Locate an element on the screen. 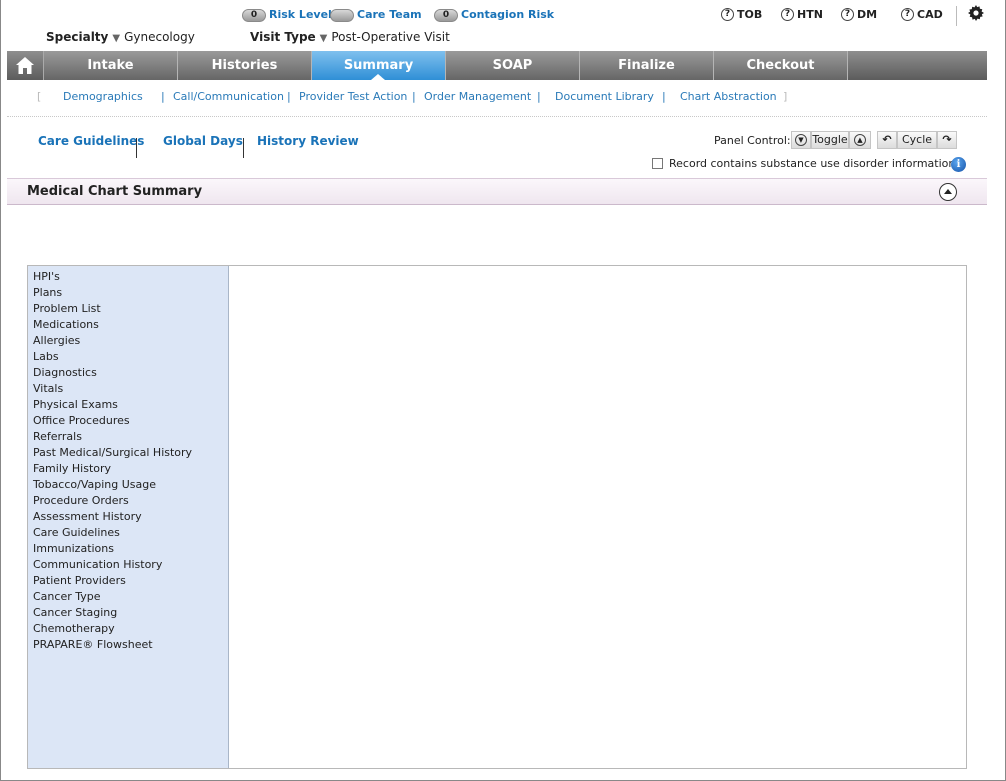  toggle-button: Toggle is located at coordinates (830, 140).